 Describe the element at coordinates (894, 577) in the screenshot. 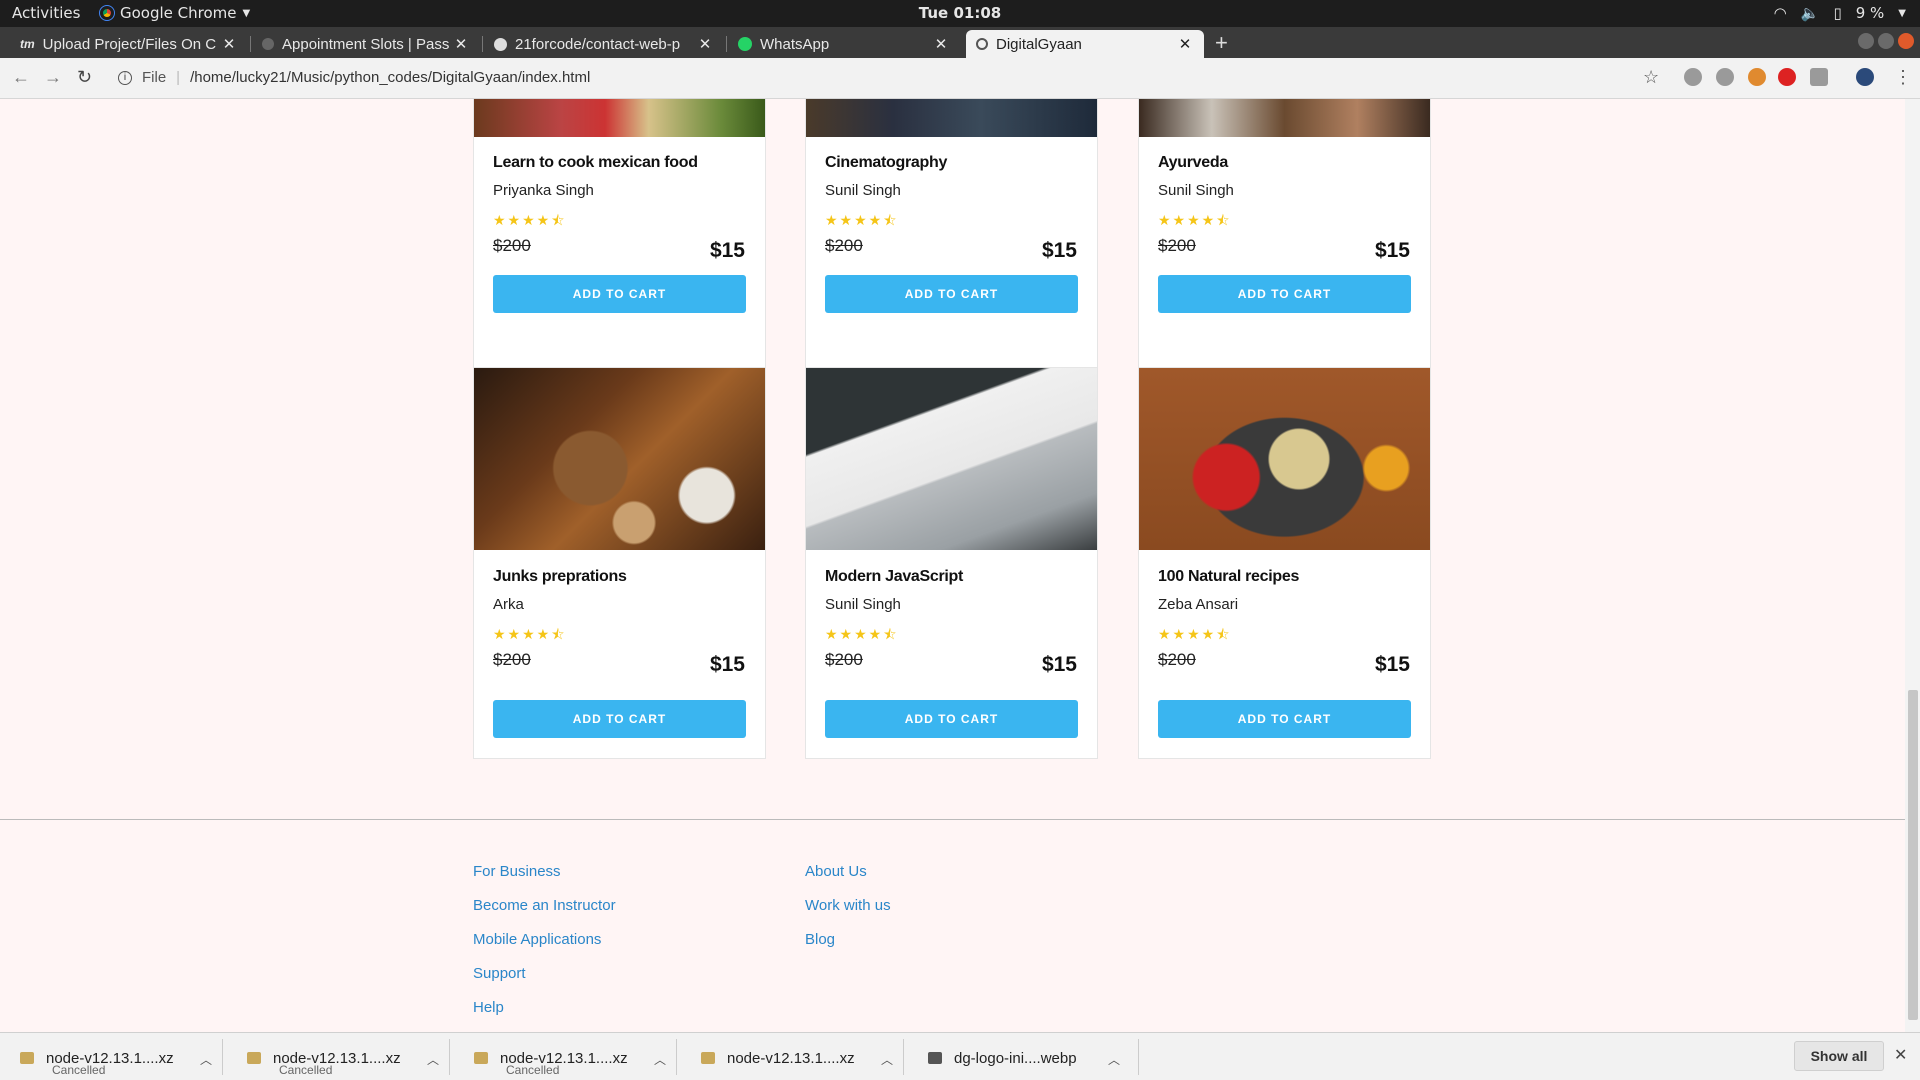

I see `course-title: Modern JavaScript` at that location.